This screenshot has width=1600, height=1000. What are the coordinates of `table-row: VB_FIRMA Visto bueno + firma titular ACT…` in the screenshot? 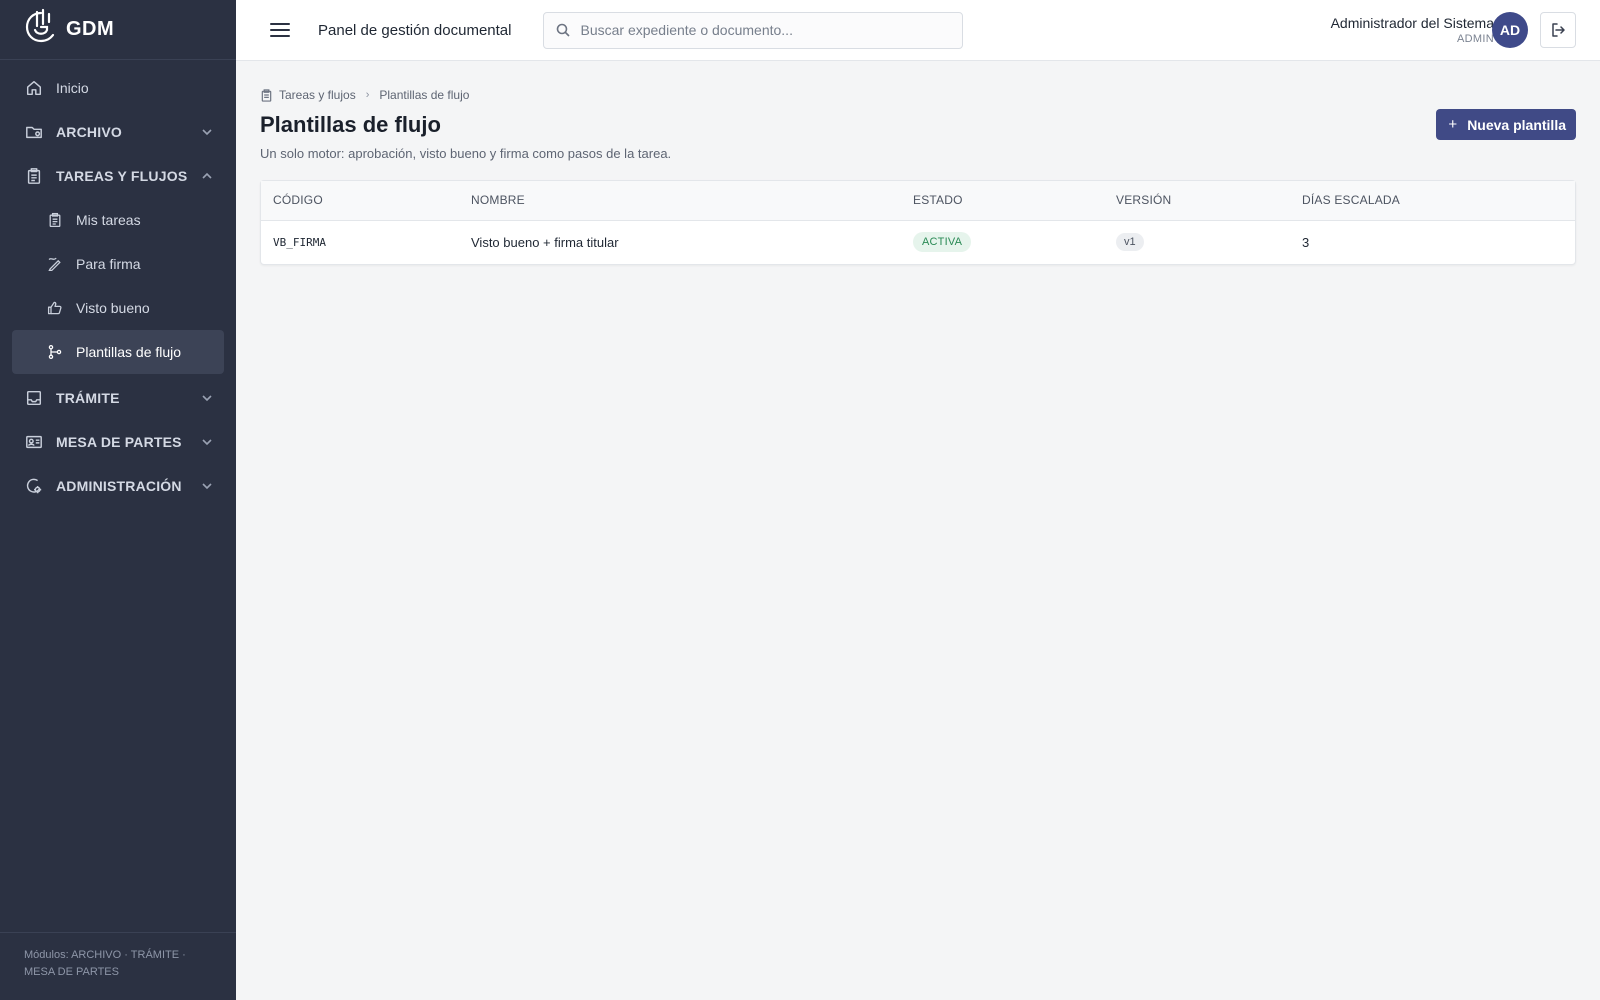 It's located at (918, 242).